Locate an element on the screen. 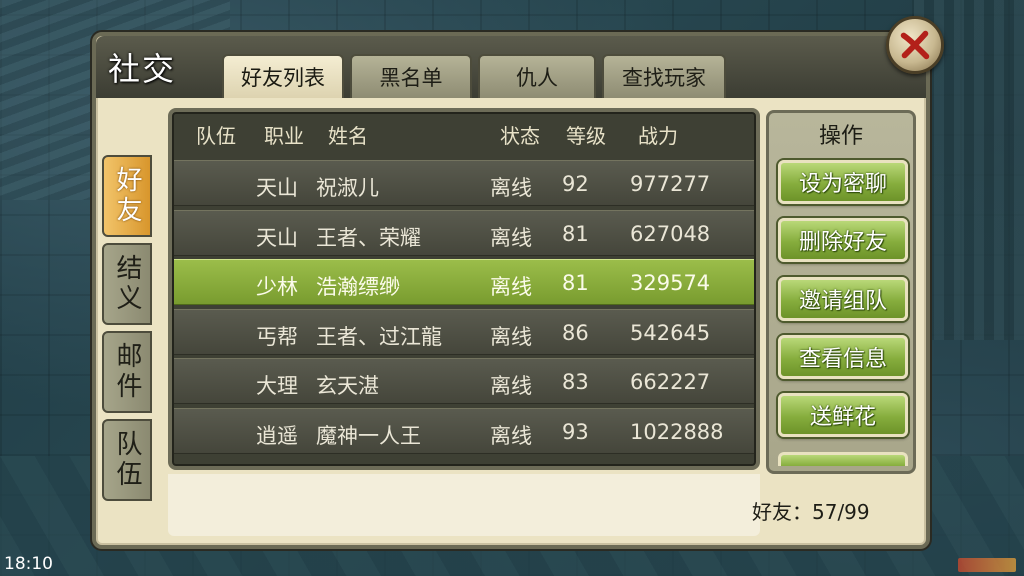 This screenshot has height=576, width=1024. side-tab-mail: 邮件 is located at coordinates (127, 372).